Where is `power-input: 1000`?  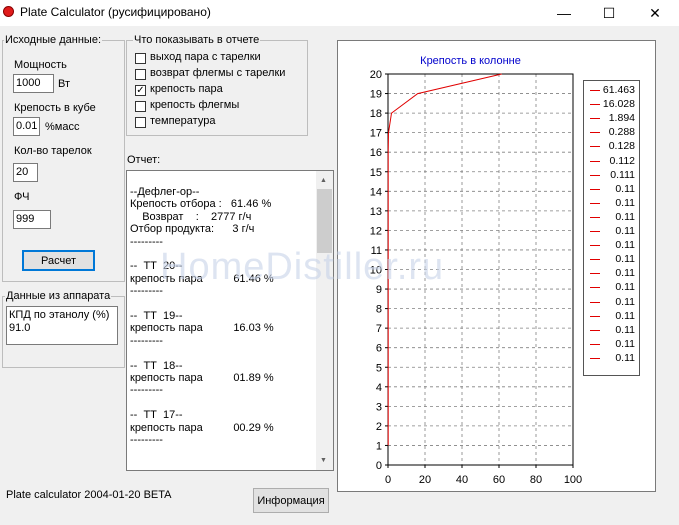
power-input: 1000 is located at coordinates (33, 83).